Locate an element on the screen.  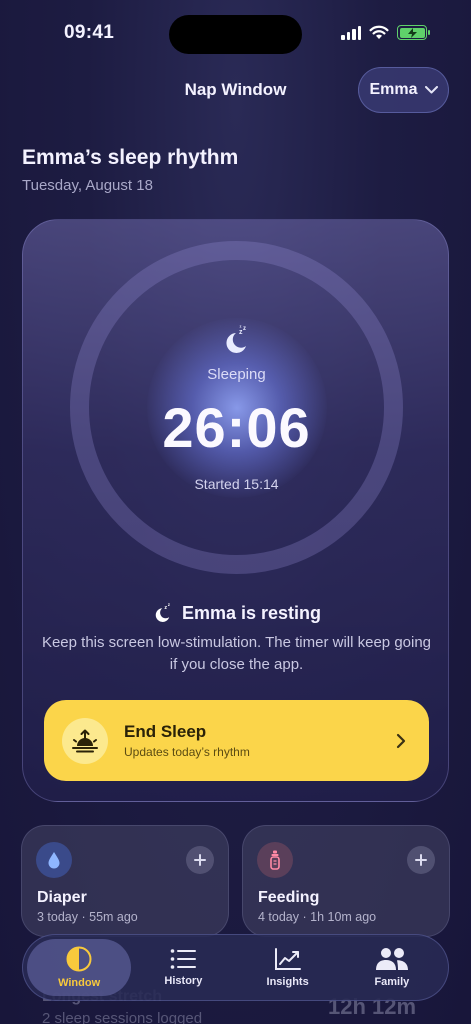
sleep-timer: 26:06 is located at coordinates (236, 427).